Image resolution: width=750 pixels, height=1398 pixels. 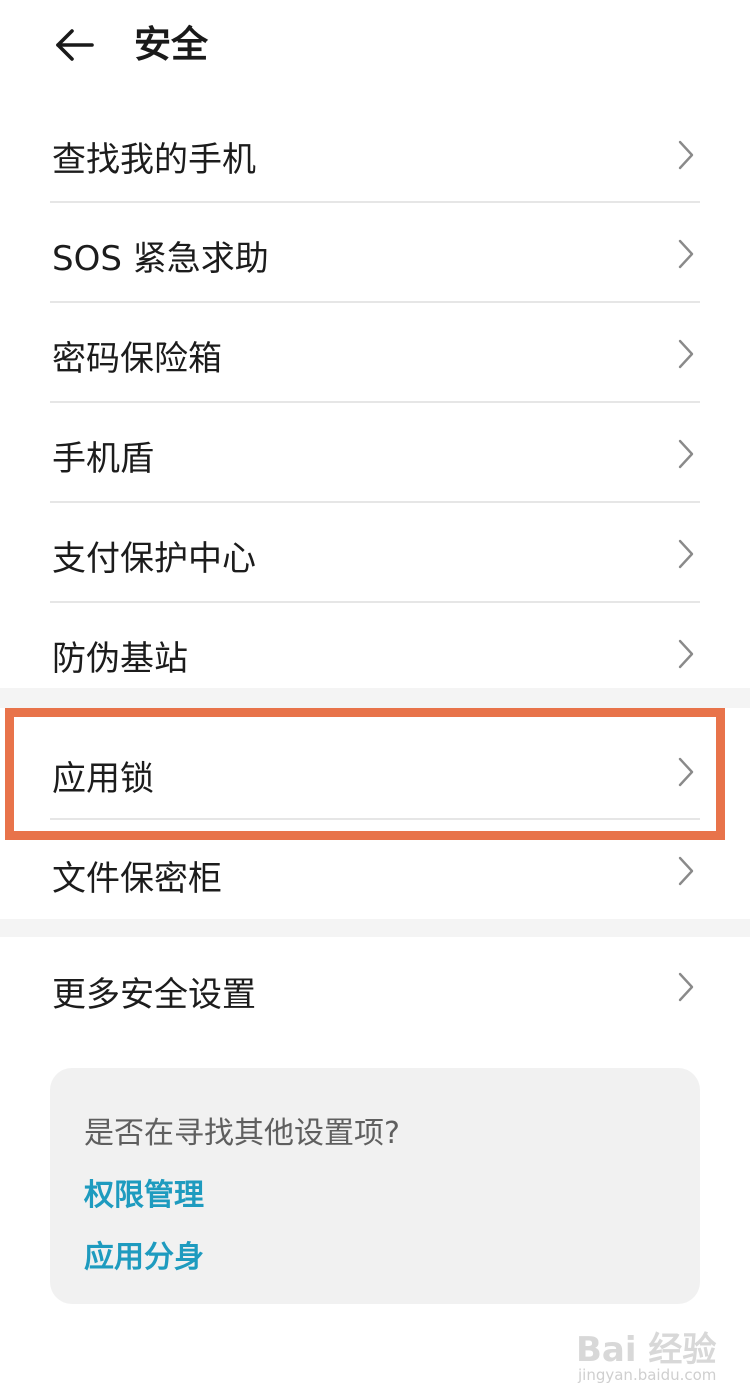 What do you see at coordinates (242, 1133) in the screenshot?
I see `suggestion-hint: 是否在寻找其他设置项?` at bounding box center [242, 1133].